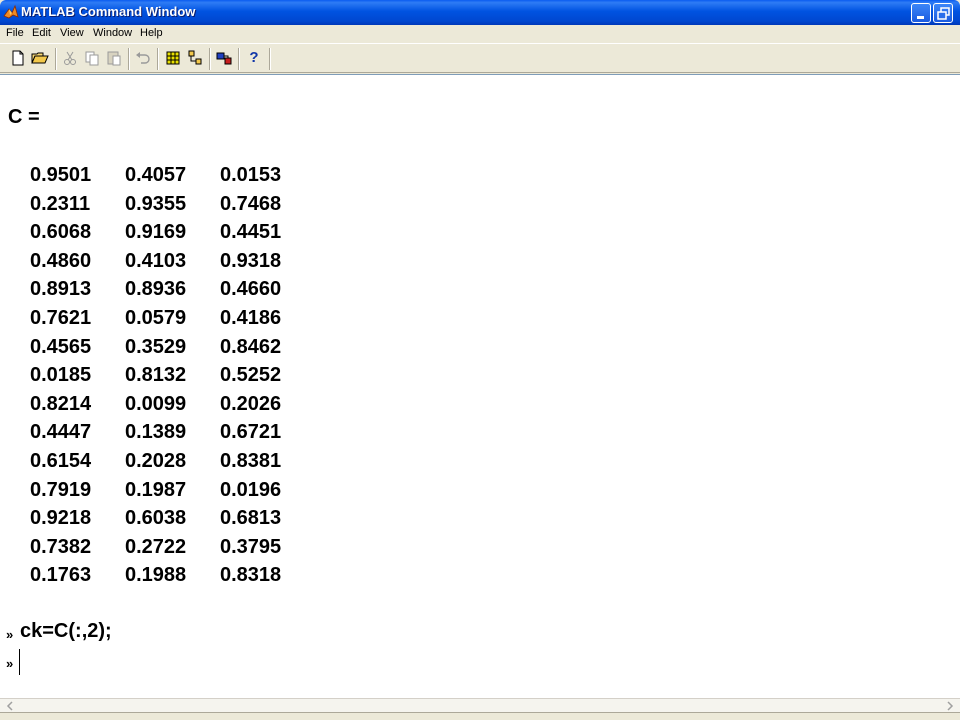  Describe the element at coordinates (480, 716) in the screenshot. I see `status-bar` at that location.